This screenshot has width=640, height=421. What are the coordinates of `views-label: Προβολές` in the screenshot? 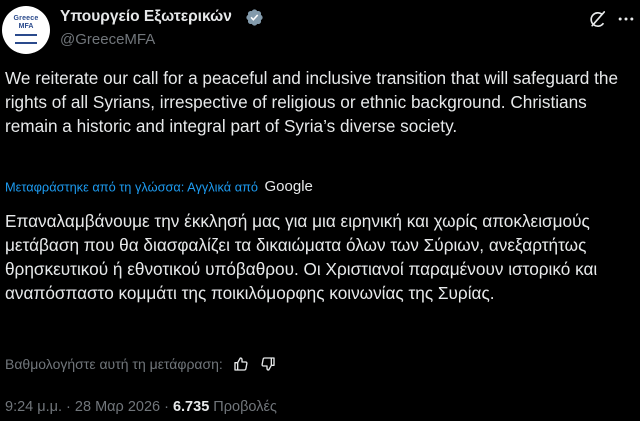 It's located at (245, 407).